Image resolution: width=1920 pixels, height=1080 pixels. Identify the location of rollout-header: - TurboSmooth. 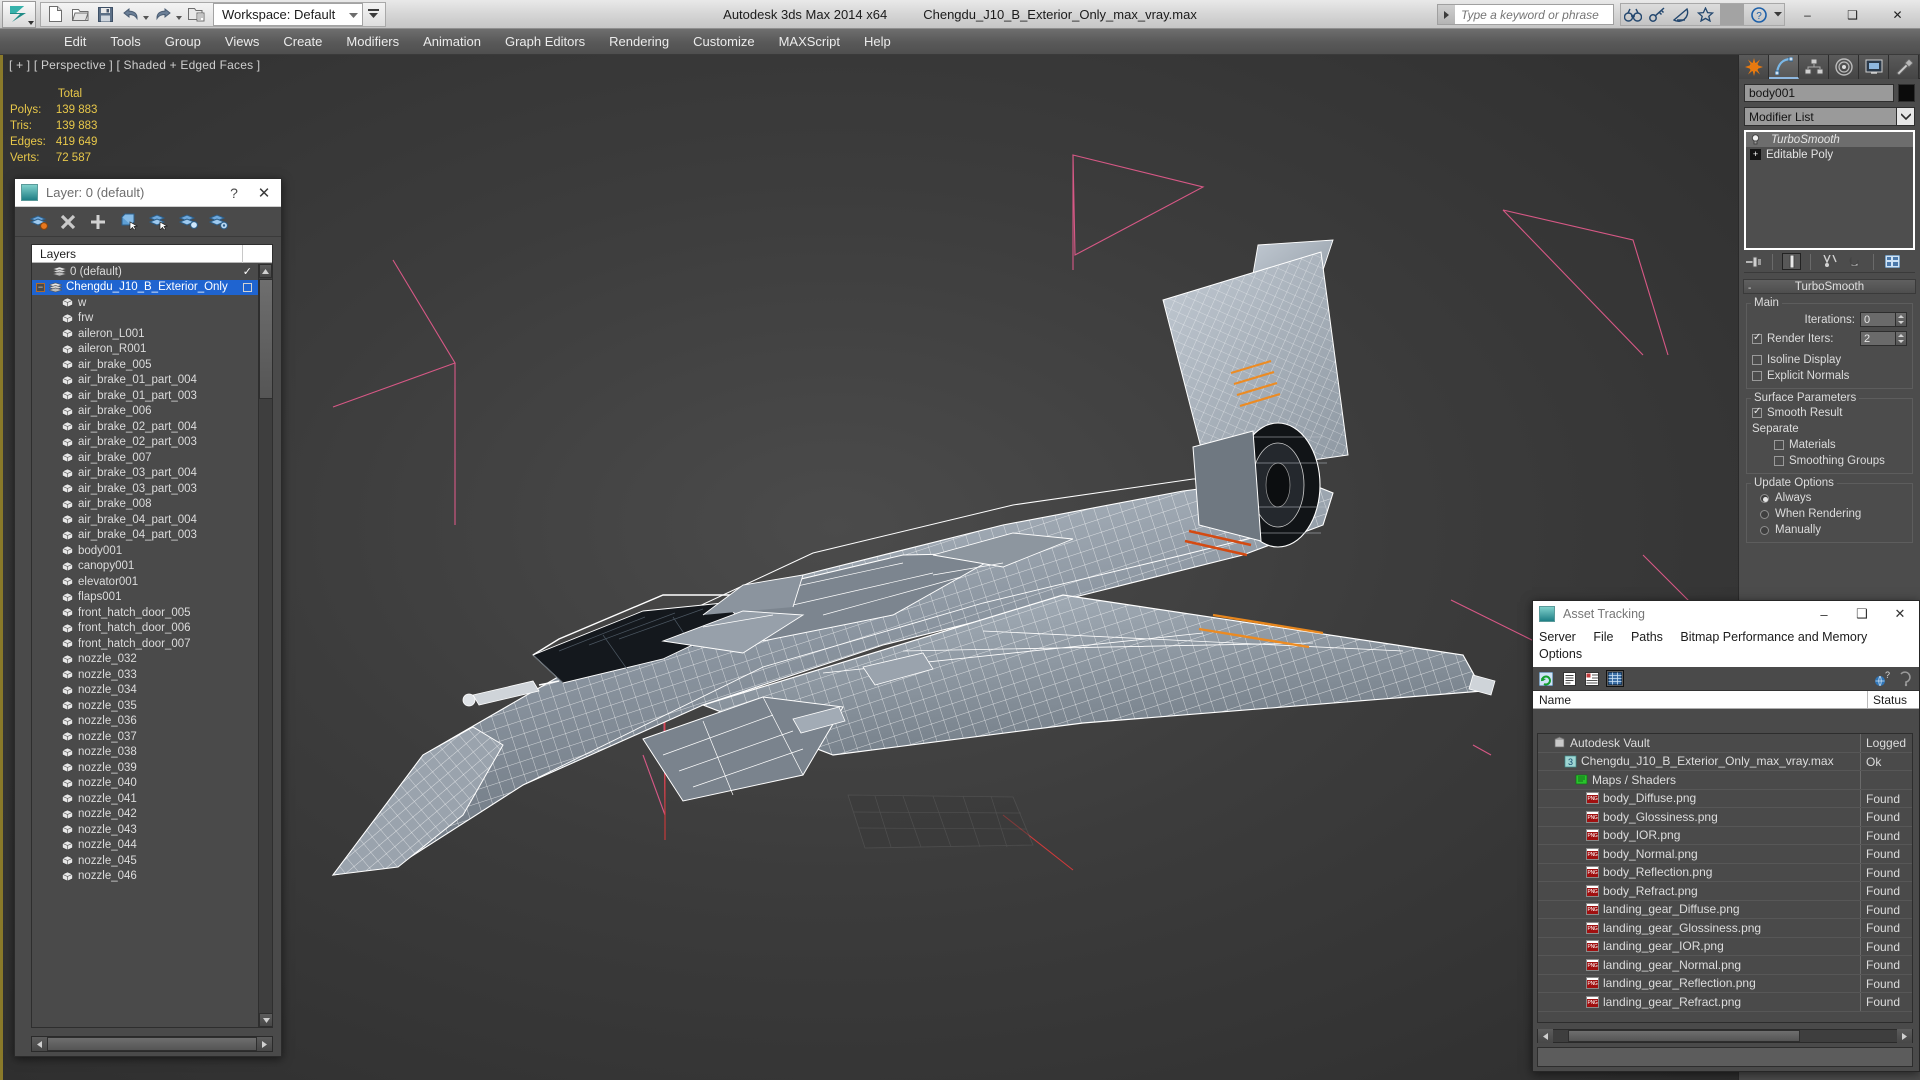
(1829, 286).